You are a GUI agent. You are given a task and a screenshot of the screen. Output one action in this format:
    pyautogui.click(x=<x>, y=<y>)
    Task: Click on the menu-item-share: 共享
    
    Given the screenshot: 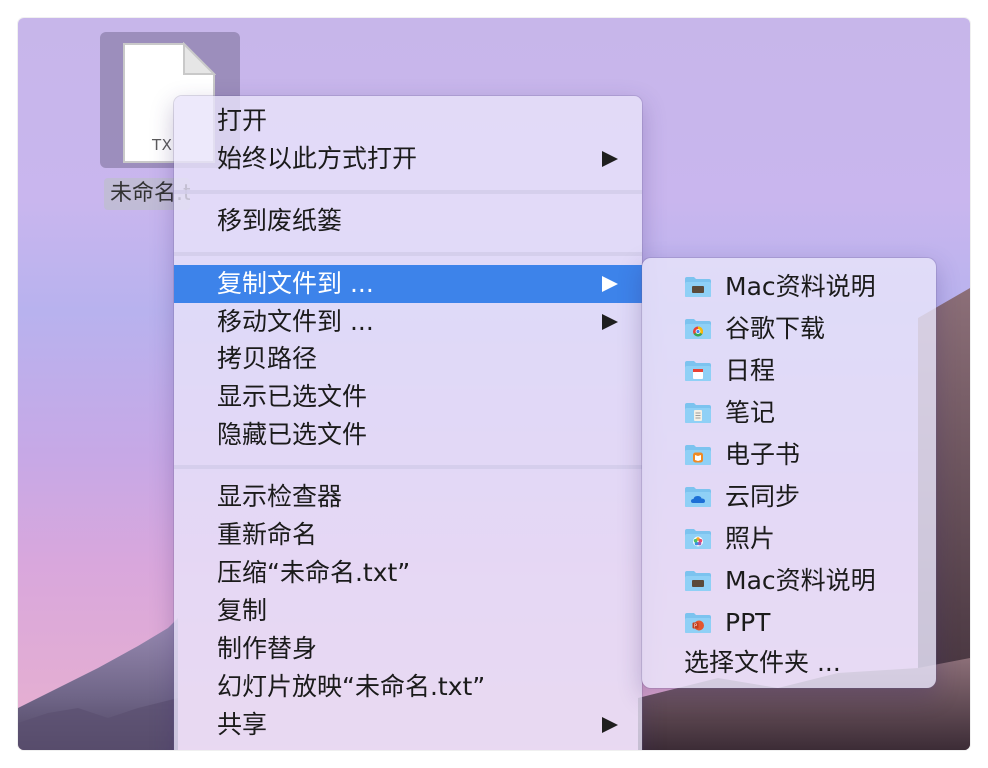 What is the action you would take?
    pyautogui.click(x=408, y=725)
    